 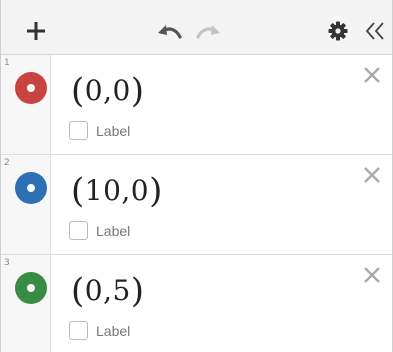 I want to click on row-gutter: 3, so click(x=26, y=303).